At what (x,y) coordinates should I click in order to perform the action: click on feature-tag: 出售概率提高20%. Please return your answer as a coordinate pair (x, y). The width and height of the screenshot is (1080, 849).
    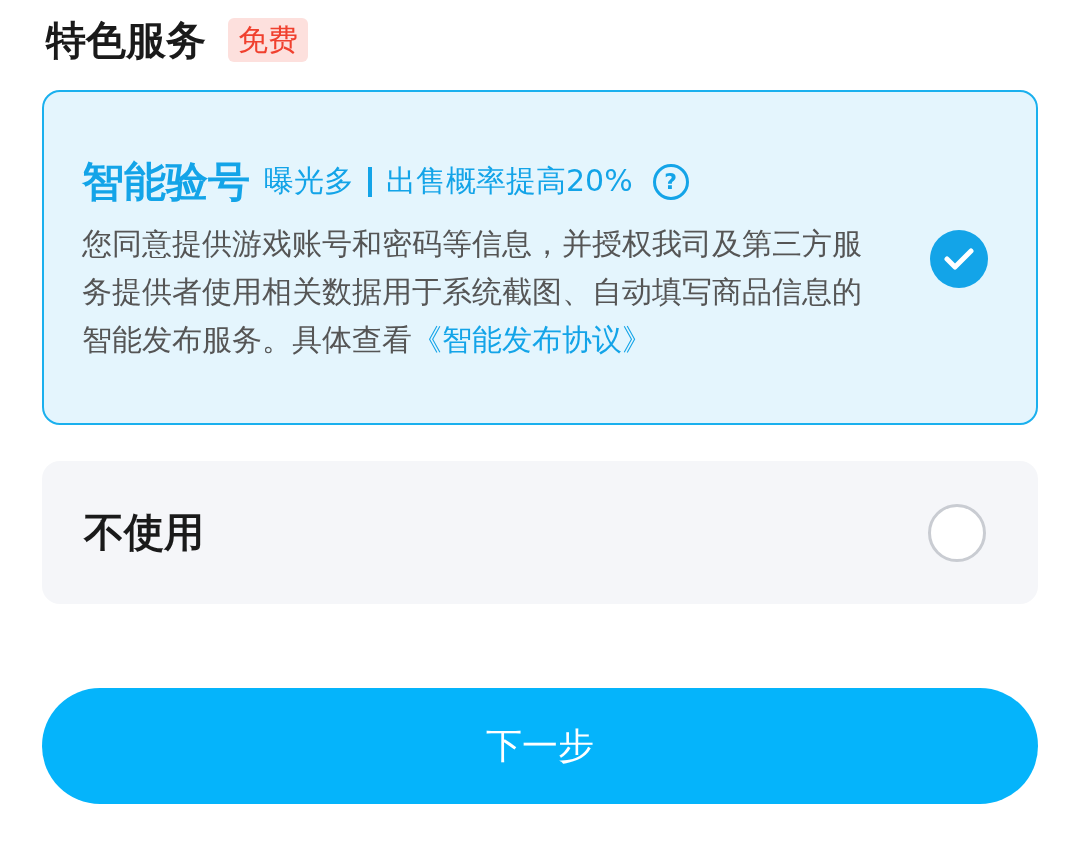
    Looking at the image, I should click on (509, 181).